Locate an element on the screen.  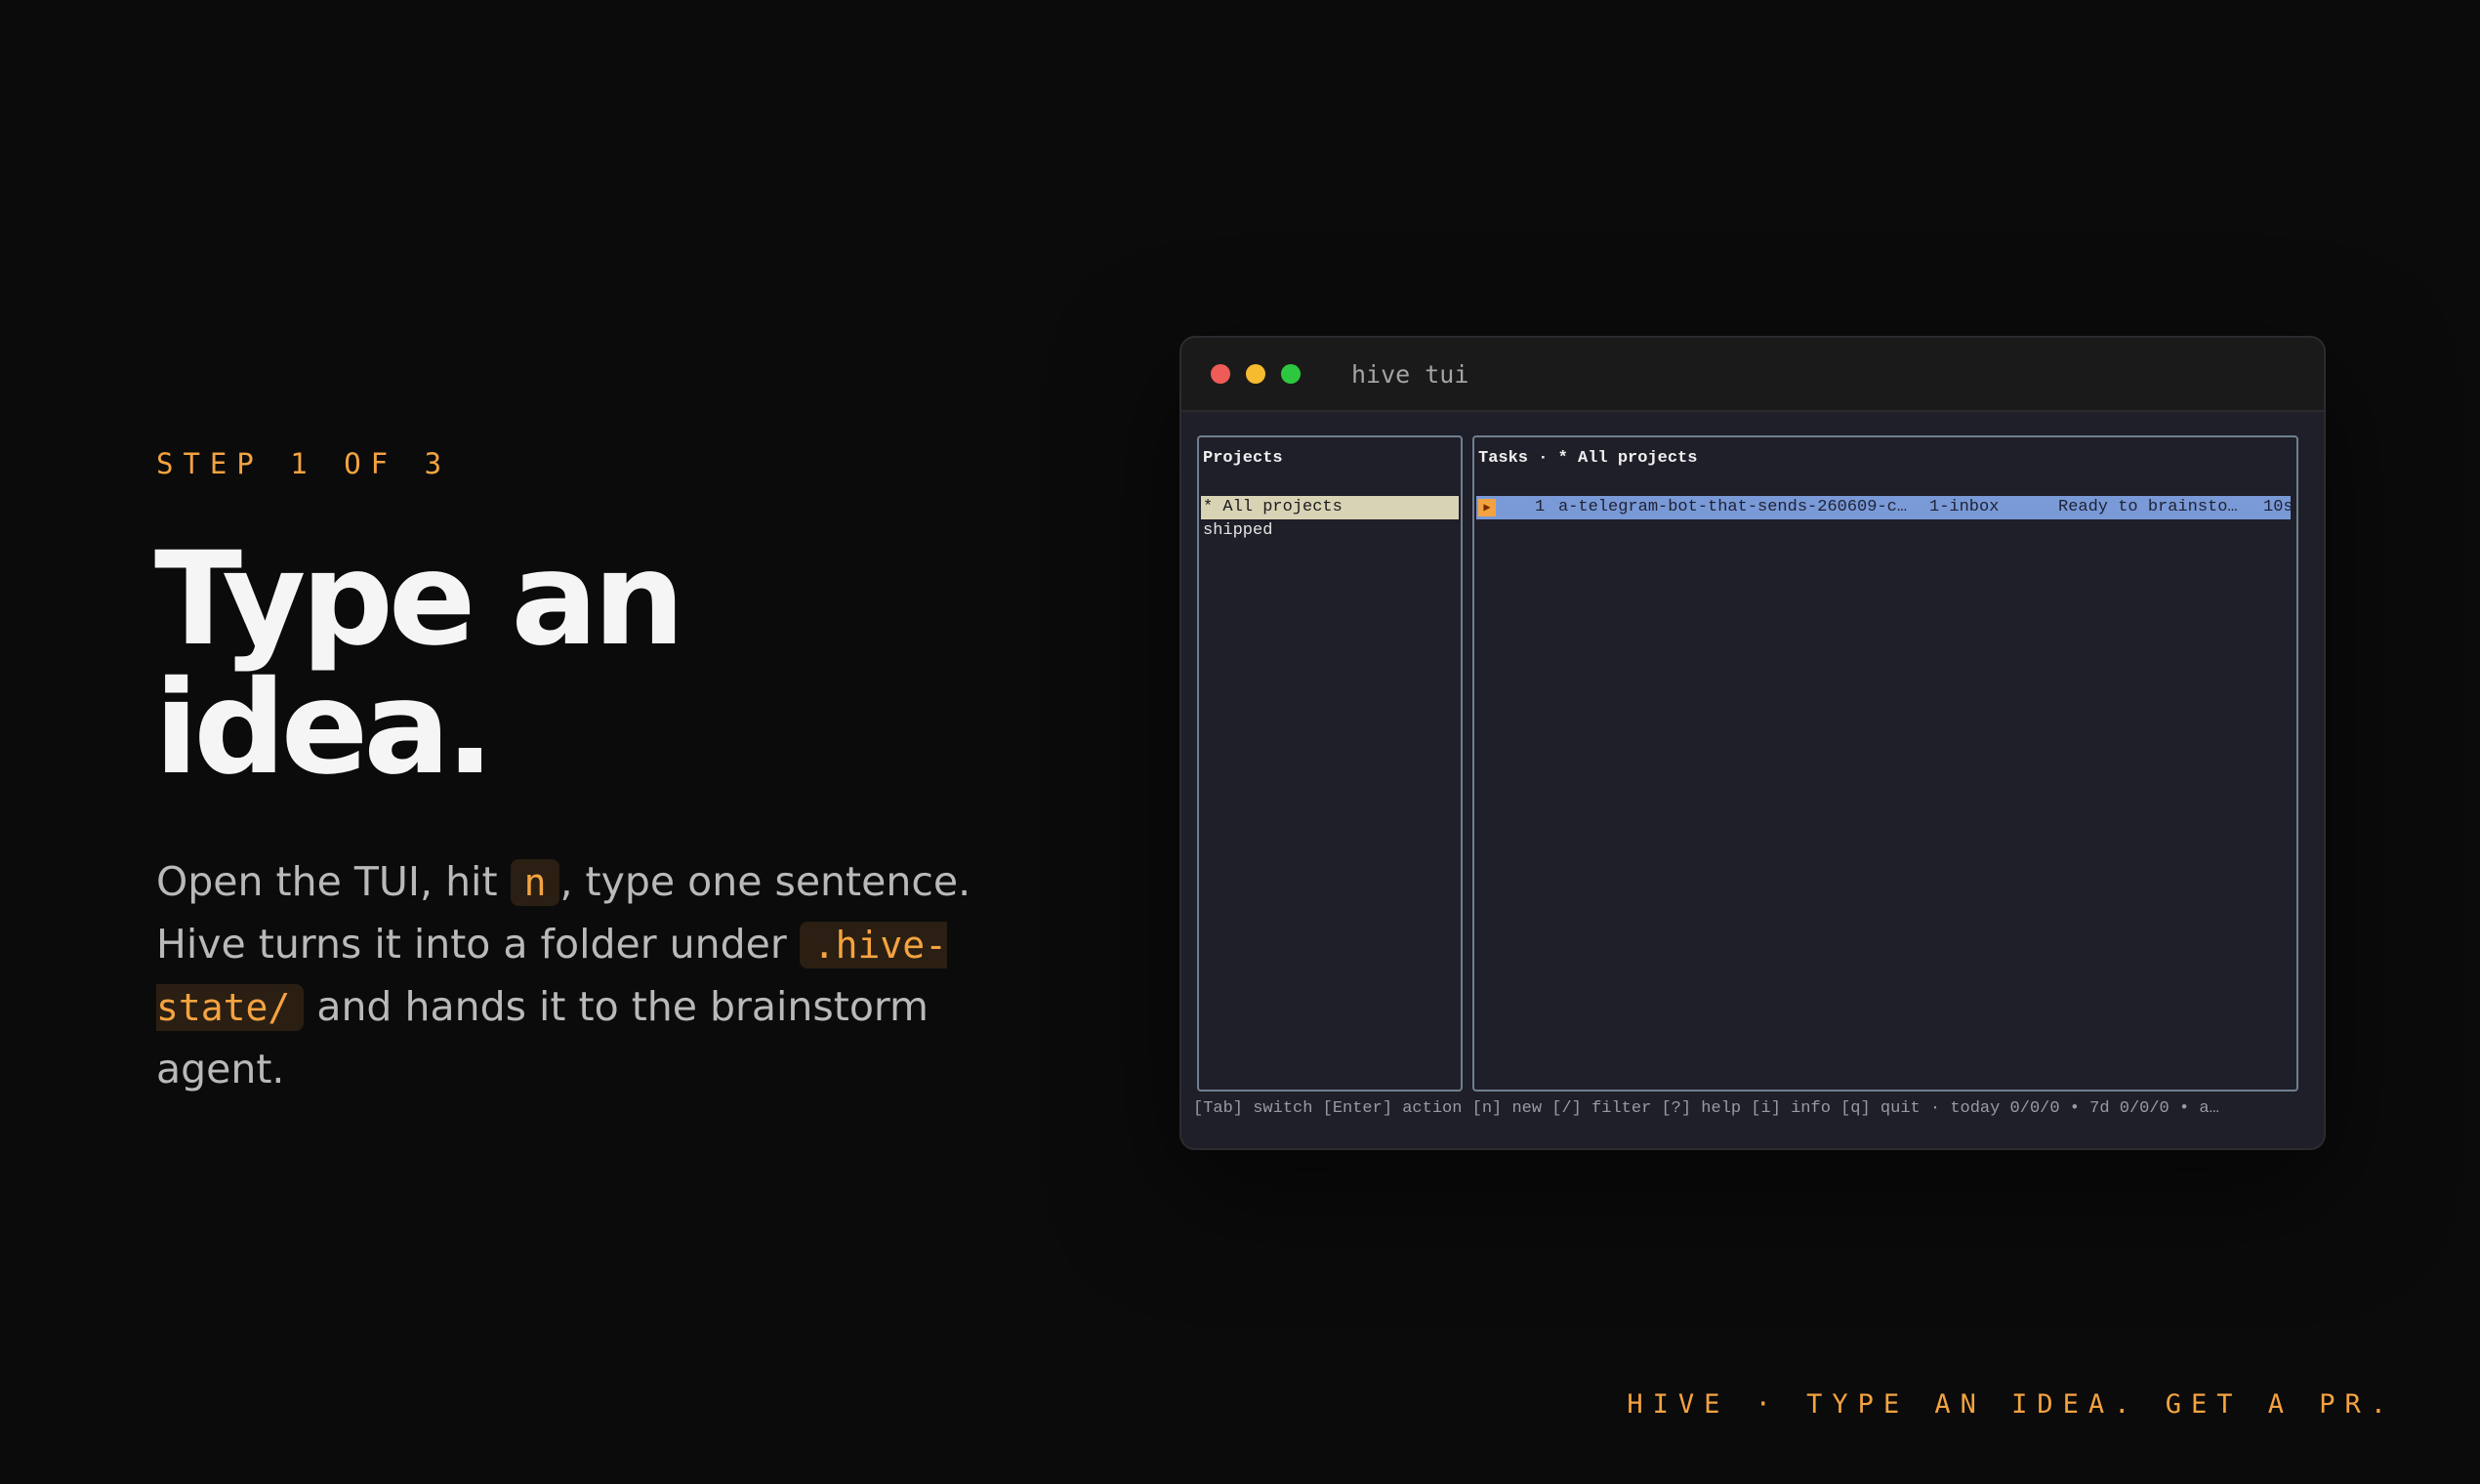
projects-pane: Projects * All projects shipped is located at coordinates (1330, 764).